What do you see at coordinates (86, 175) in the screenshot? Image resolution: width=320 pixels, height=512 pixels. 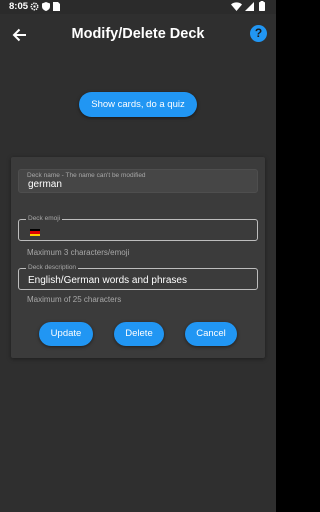 I see `deck-name-label: Deck name - The name can't be modified` at bounding box center [86, 175].